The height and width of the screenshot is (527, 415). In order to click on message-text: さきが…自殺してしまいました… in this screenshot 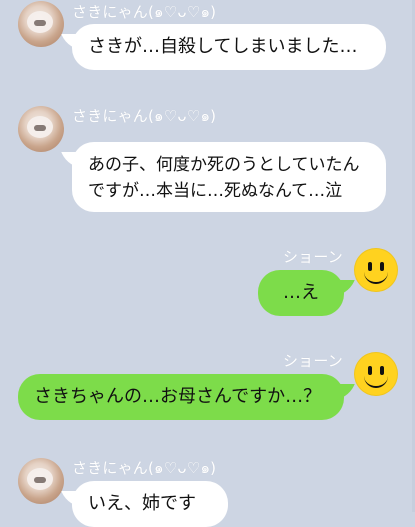, I will do `click(223, 46)`.